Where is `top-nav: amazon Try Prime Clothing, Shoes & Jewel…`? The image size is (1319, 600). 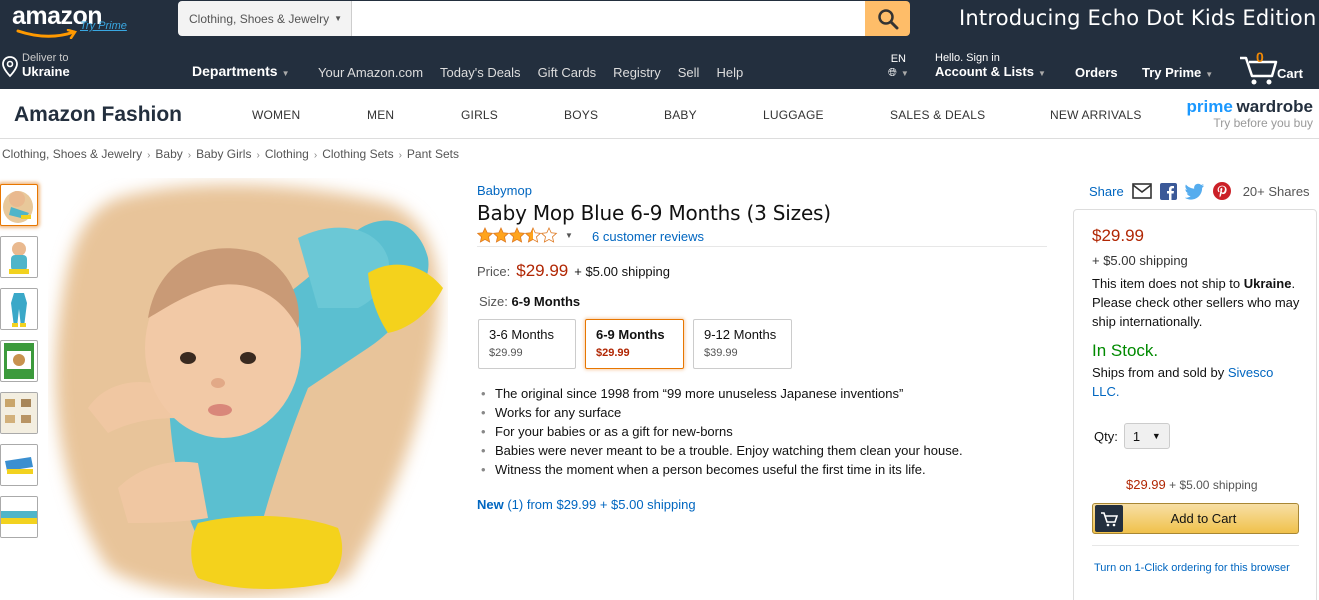
top-nav: amazon Try Prime Clothing, Shoes & Jewel… is located at coordinates (659, 22).